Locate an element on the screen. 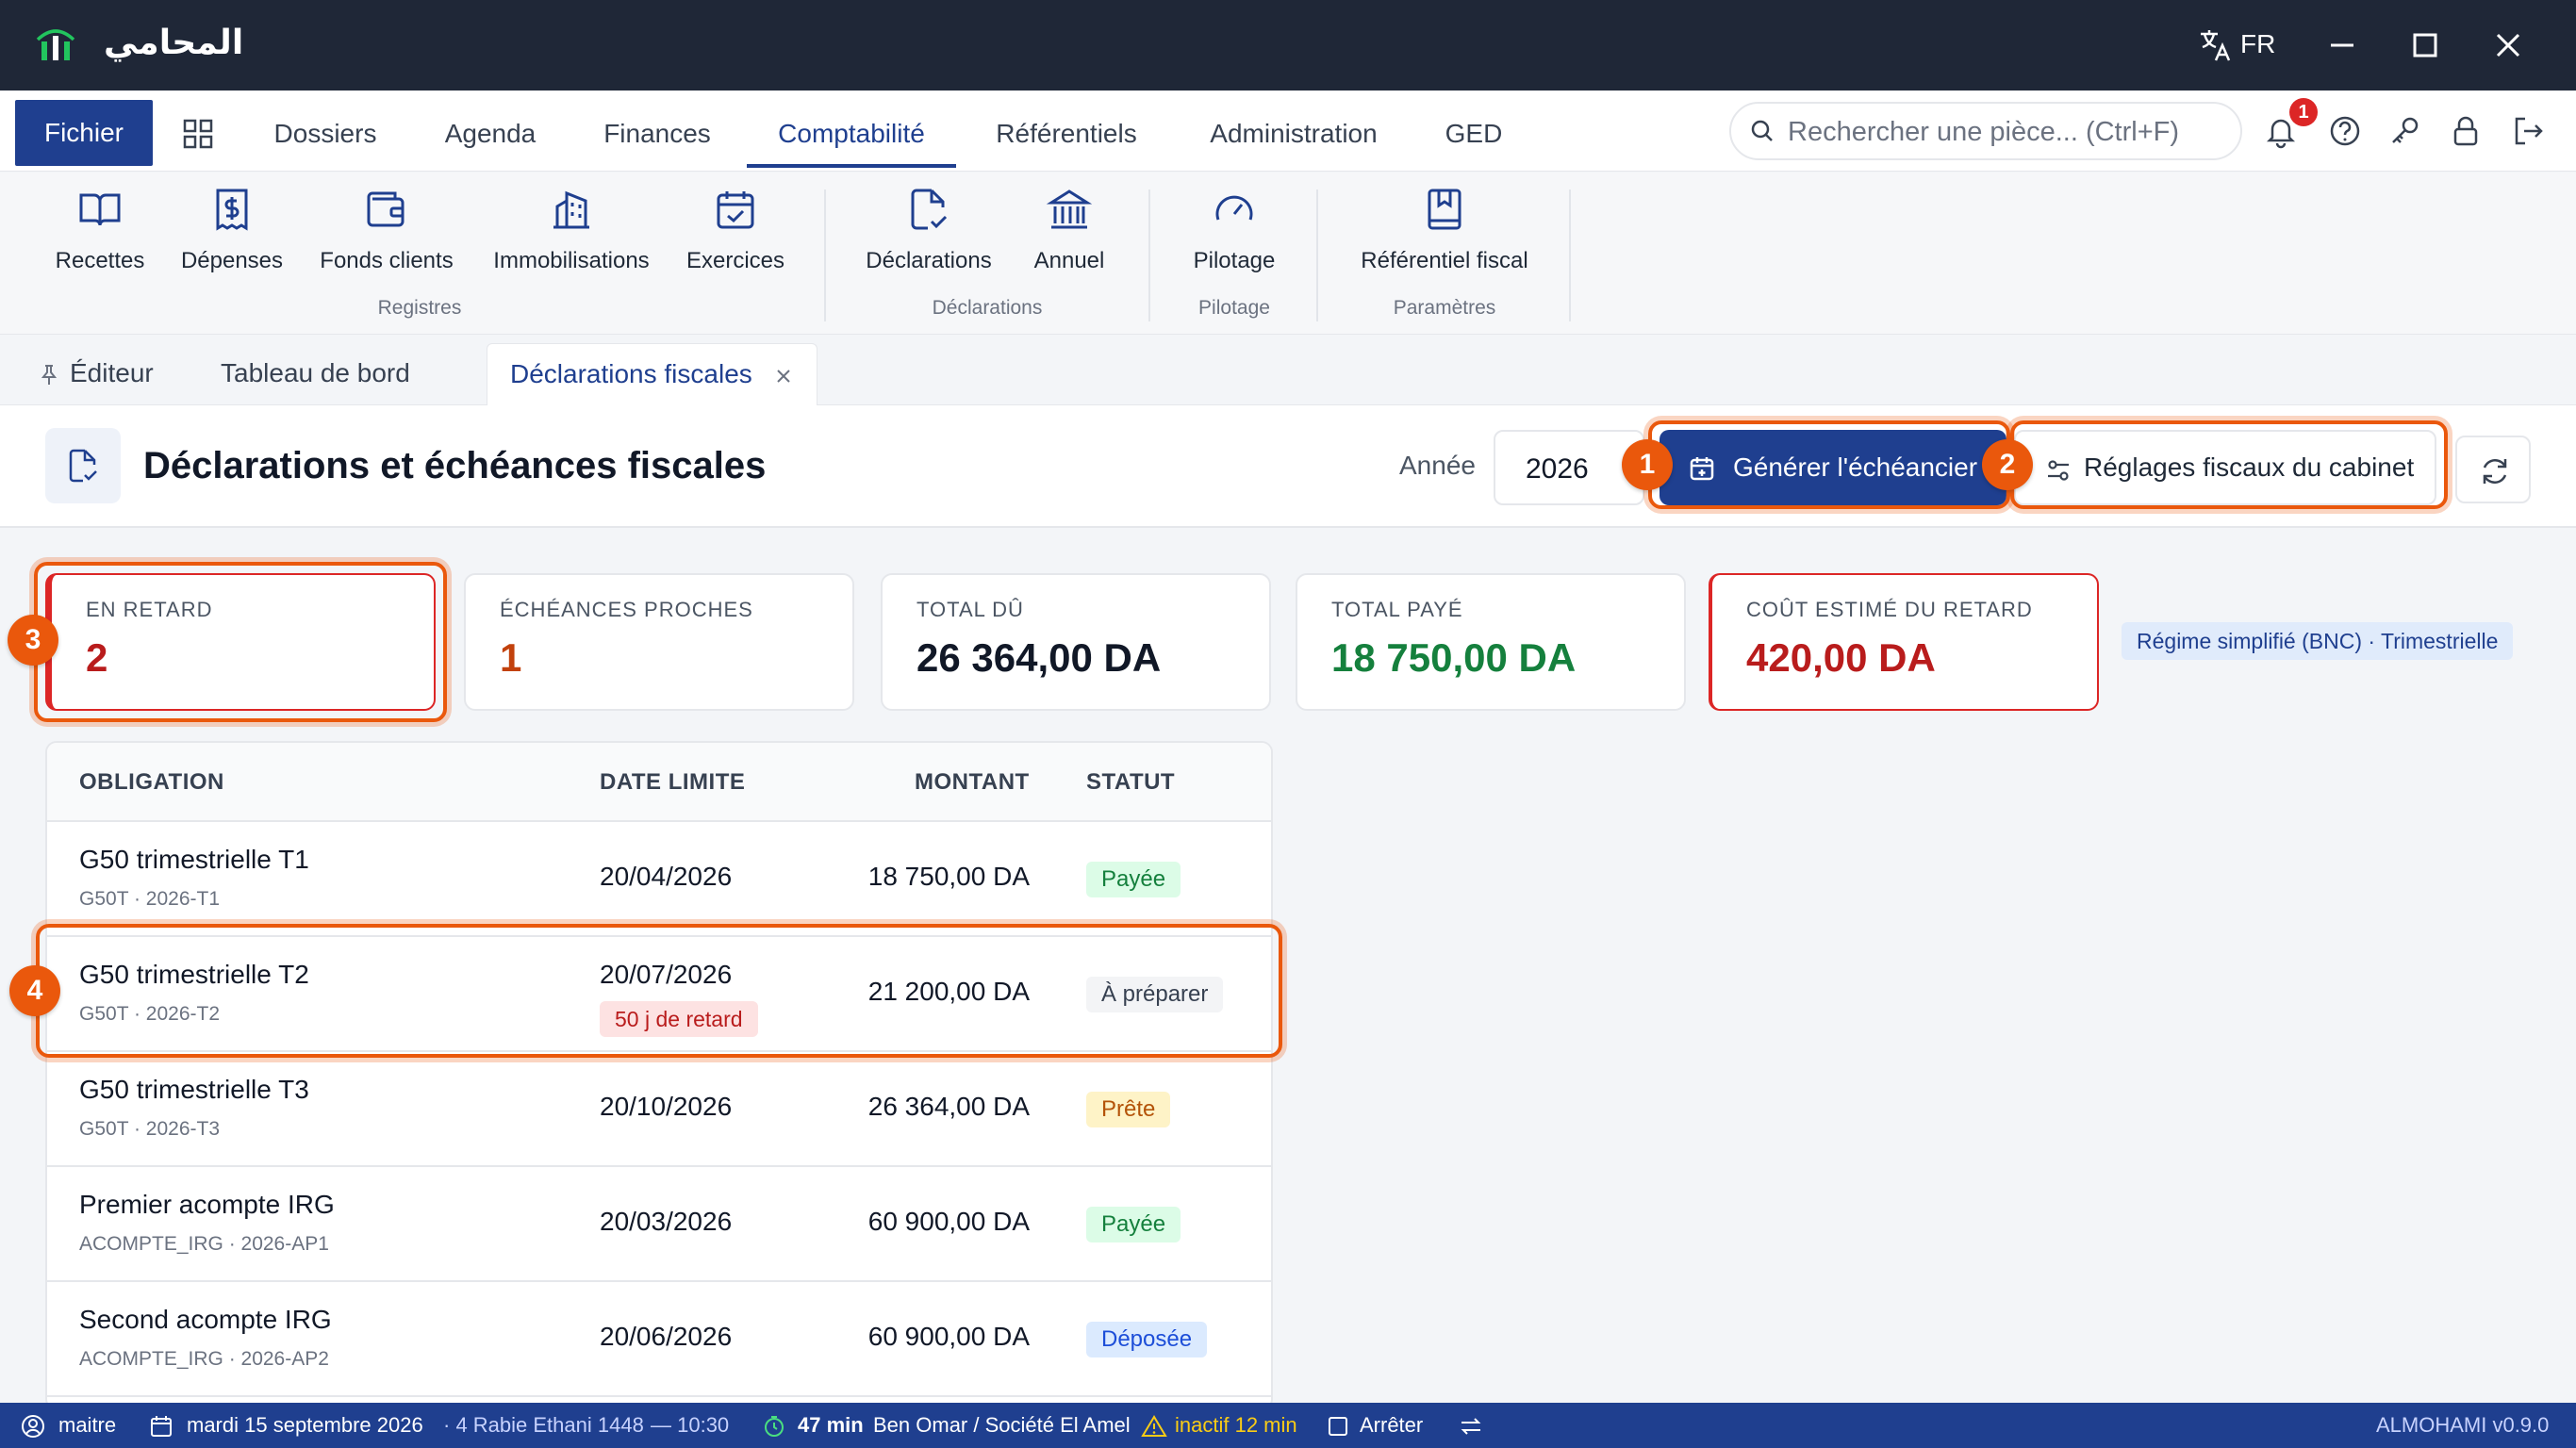 The width and height of the screenshot is (2576, 1448). dollar-receipt-icon is located at coordinates (232, 210).